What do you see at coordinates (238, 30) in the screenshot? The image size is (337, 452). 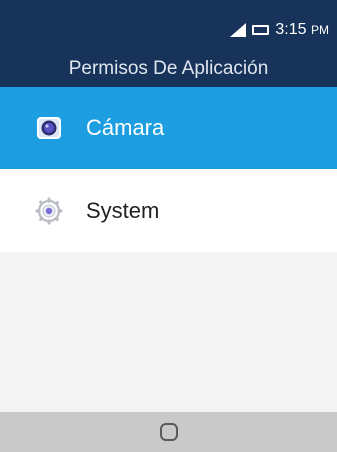 I see `signal-icon` at bounding box center [238, 30].